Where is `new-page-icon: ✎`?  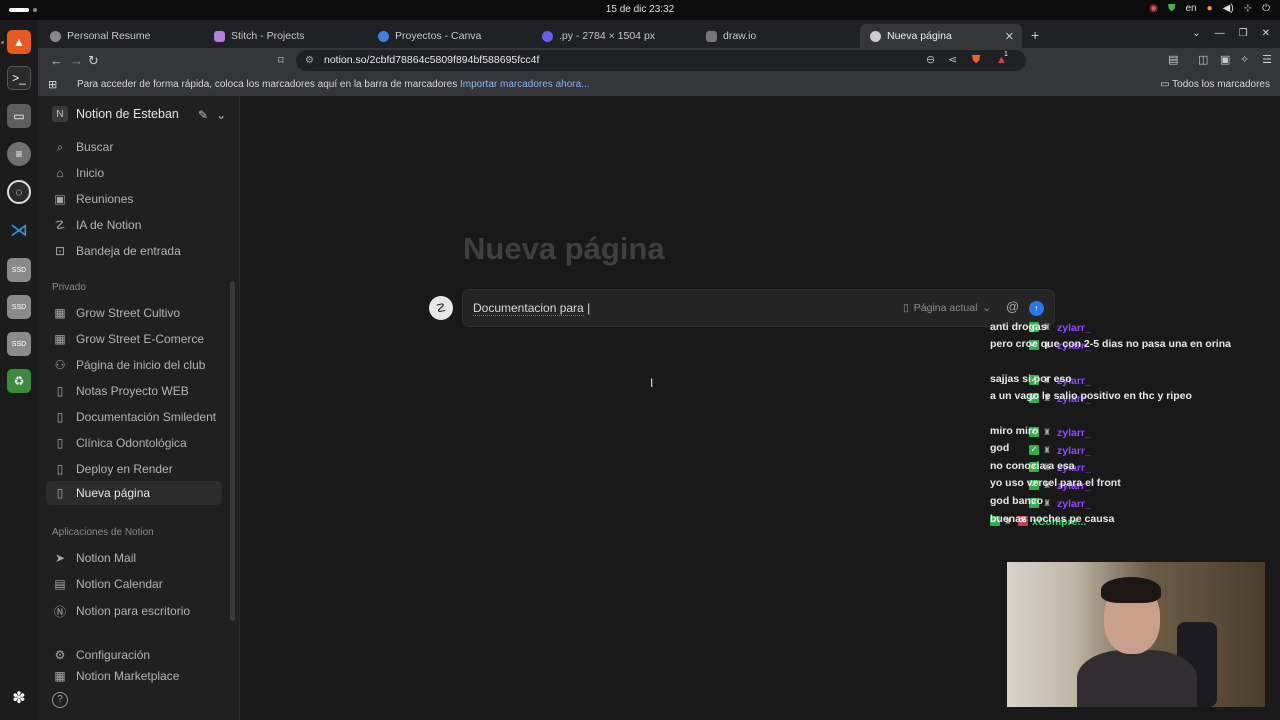 new-page-icon: ✎ is located at coordinates (203, 115).